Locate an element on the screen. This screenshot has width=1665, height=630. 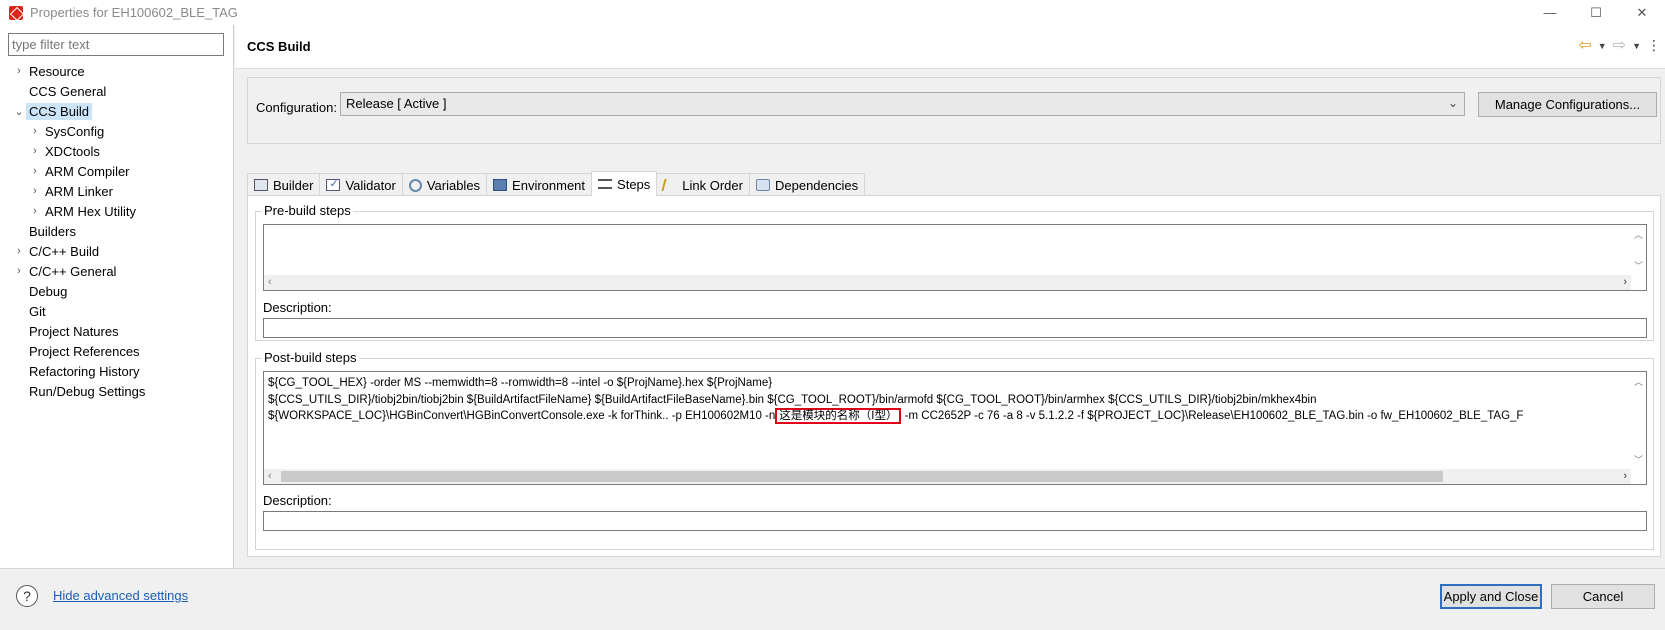
sidebar-item: › ARM Hex Utility is located at coordinates (117, 211).